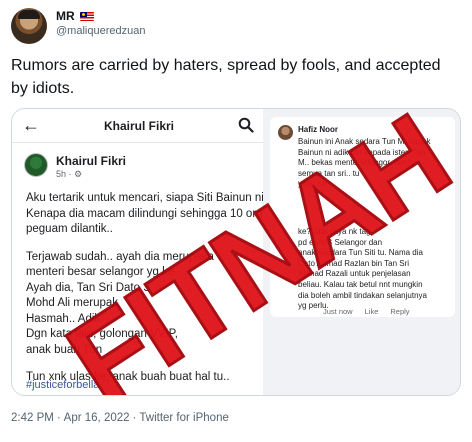 This screenshot has width=472, height=442. Describe the element at coordinates (371, 311) in the screenshot. I see `comment-like: Like` at that location.